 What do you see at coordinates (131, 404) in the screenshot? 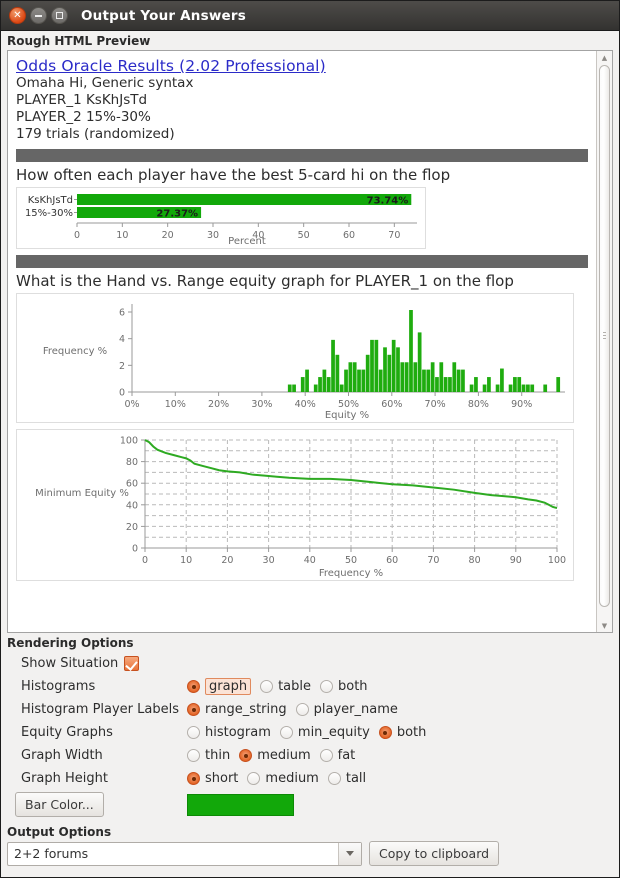
I see `axis-tick-label: 0%` at bounding box center [131, 404].